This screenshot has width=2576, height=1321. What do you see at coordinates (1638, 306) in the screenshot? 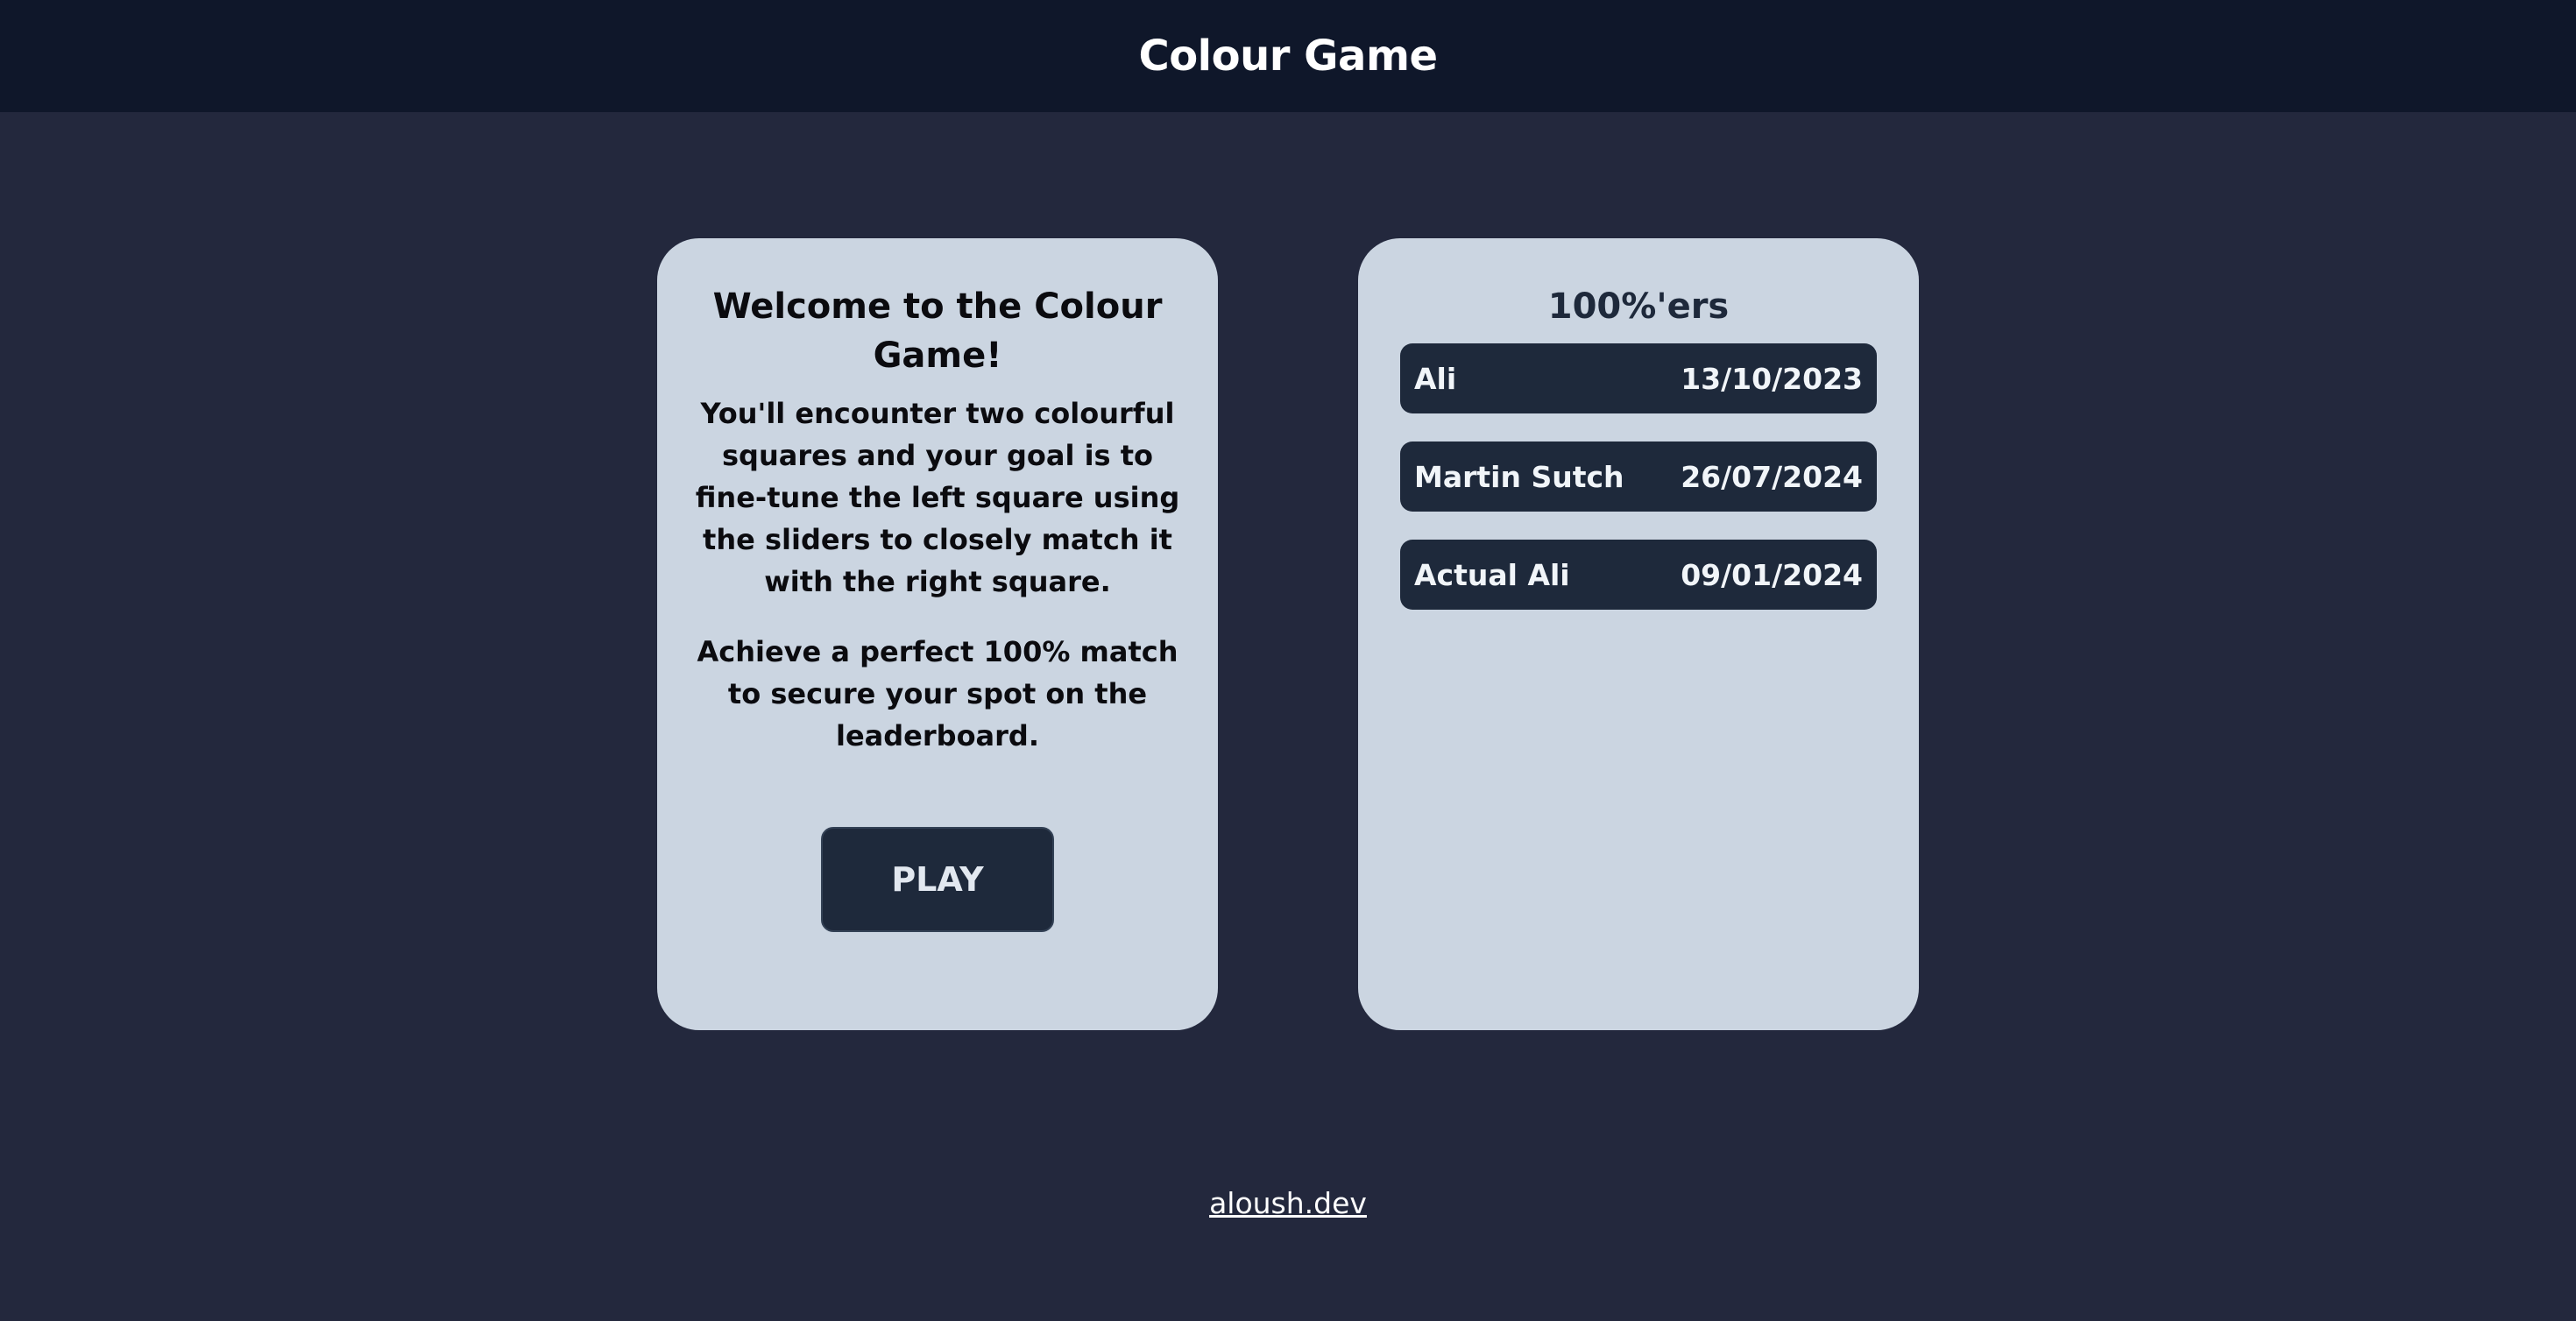
I see `leaderboard-title: 100%'ers` at bounding box center [1638, 306].